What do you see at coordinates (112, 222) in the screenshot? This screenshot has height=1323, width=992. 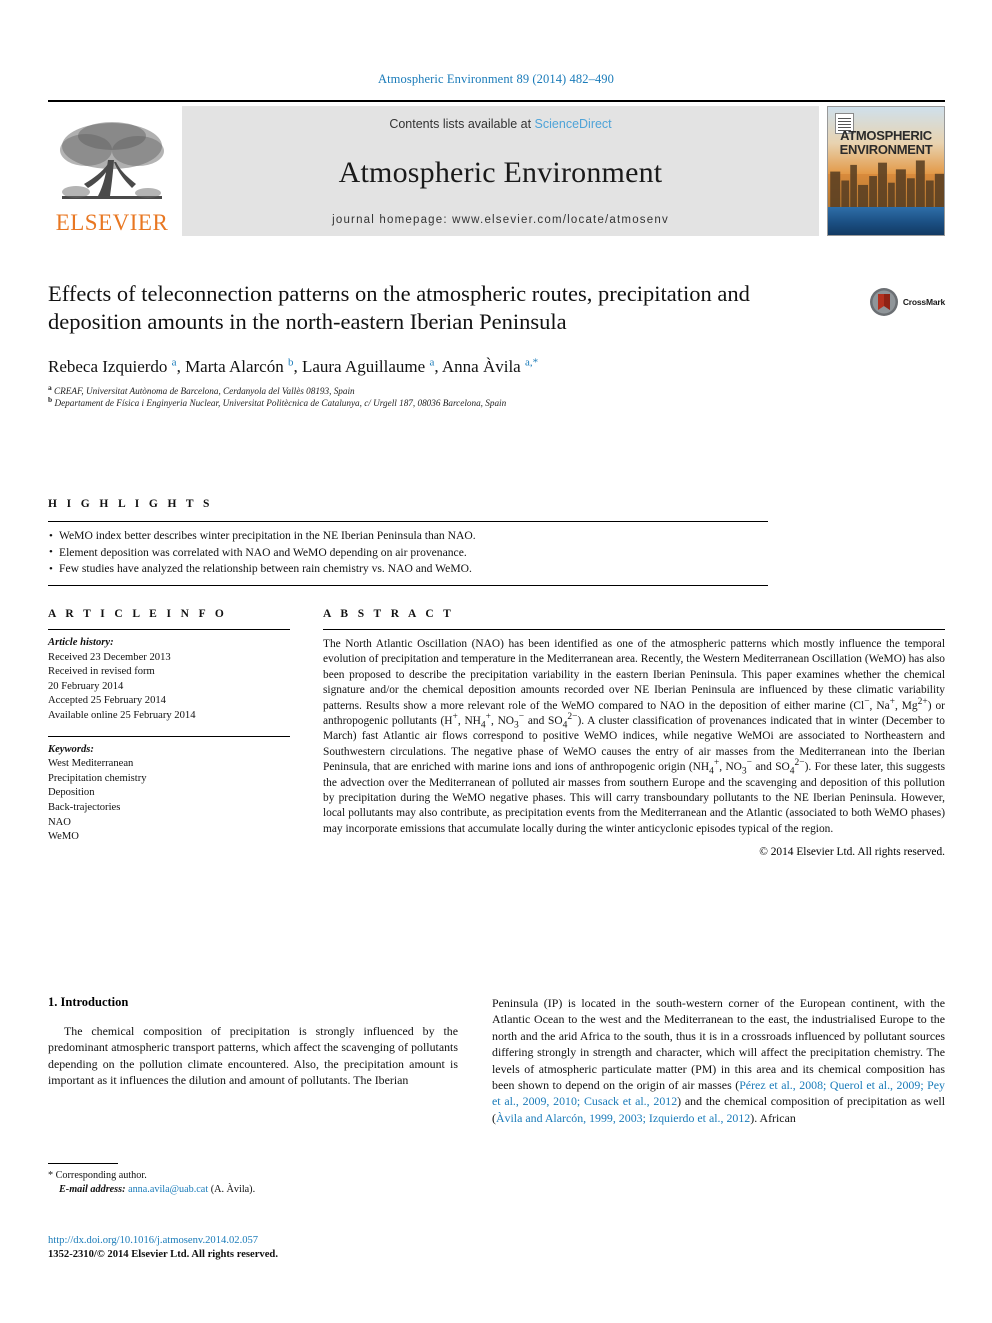 I see `elsevier-wordmark: ELSEVIER` at bounding box center [112, 222].